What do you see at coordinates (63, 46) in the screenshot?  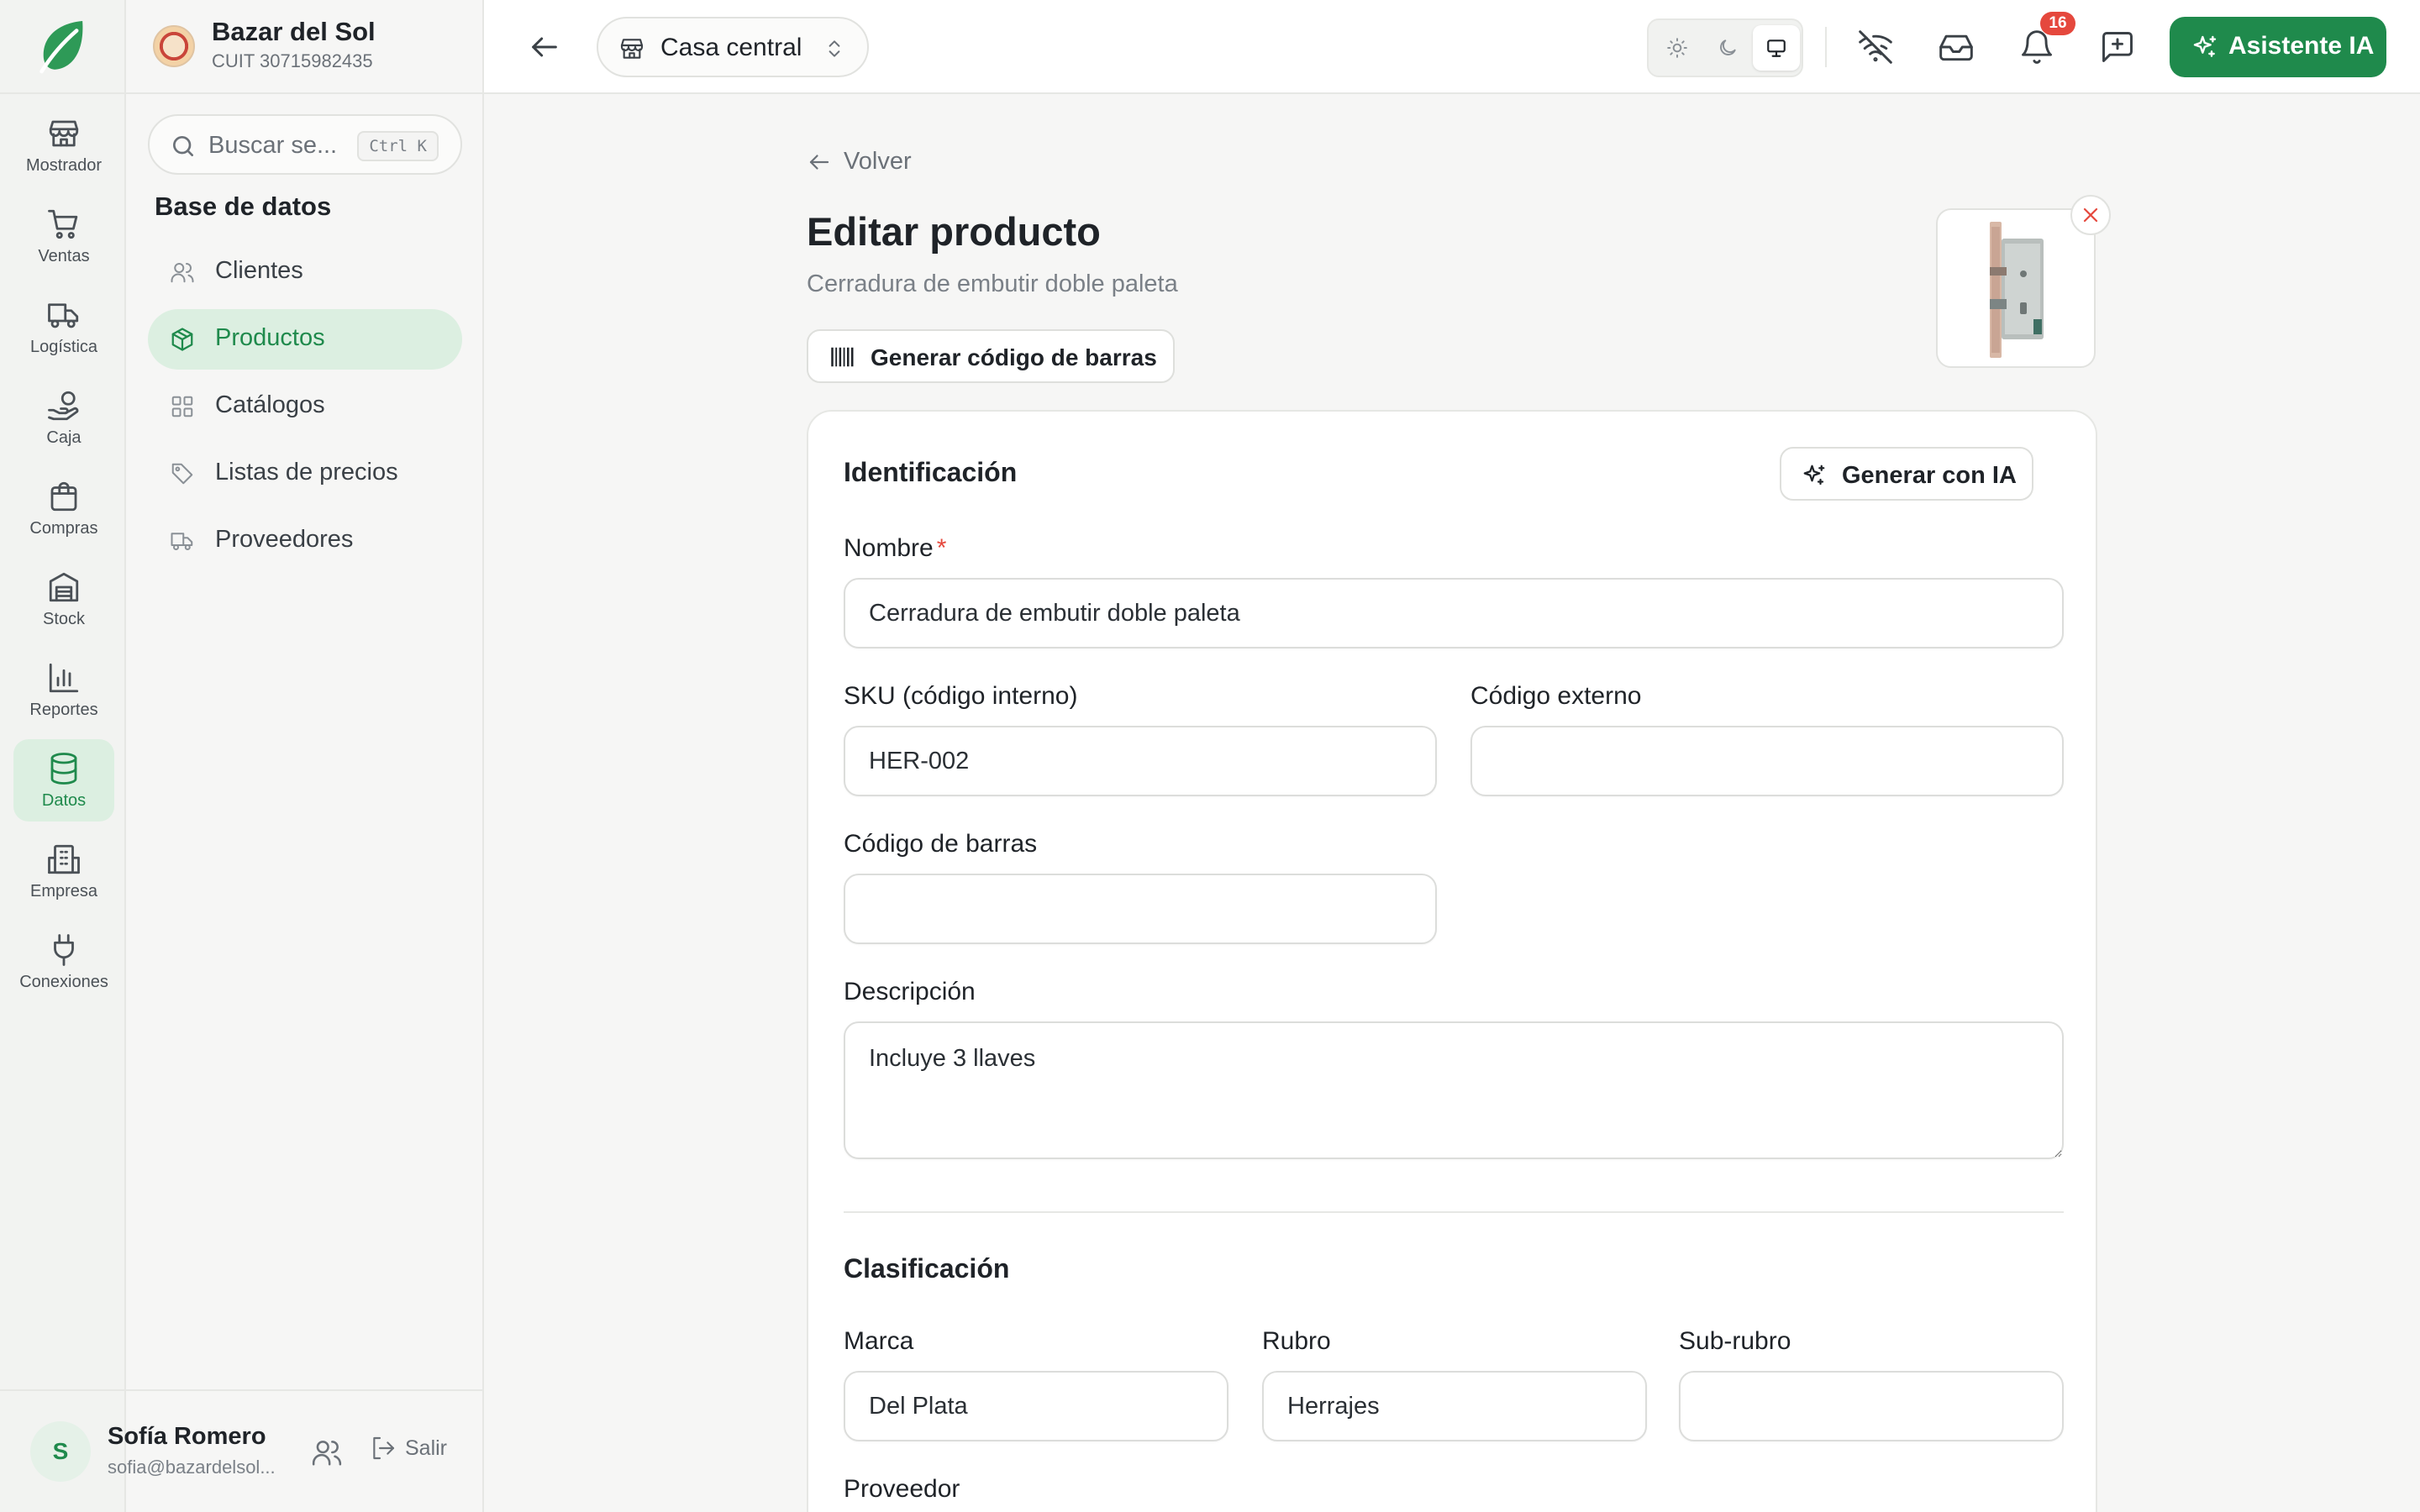 I see `app-logo-icon` at bounding box center [63, 46].